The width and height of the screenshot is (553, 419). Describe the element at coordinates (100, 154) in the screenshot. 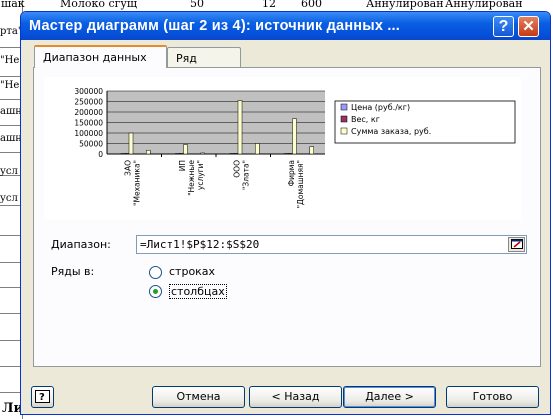

I see `y-tick-label: 0` at that location.